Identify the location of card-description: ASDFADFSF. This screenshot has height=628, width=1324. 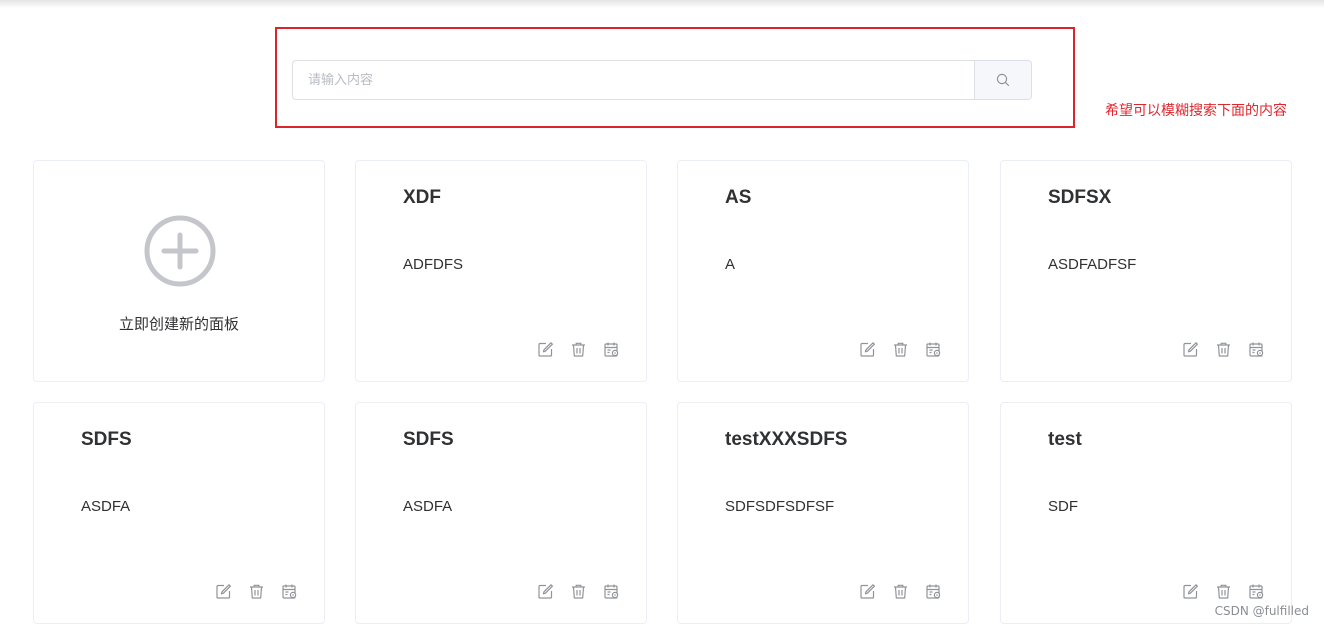
(1092, 264).